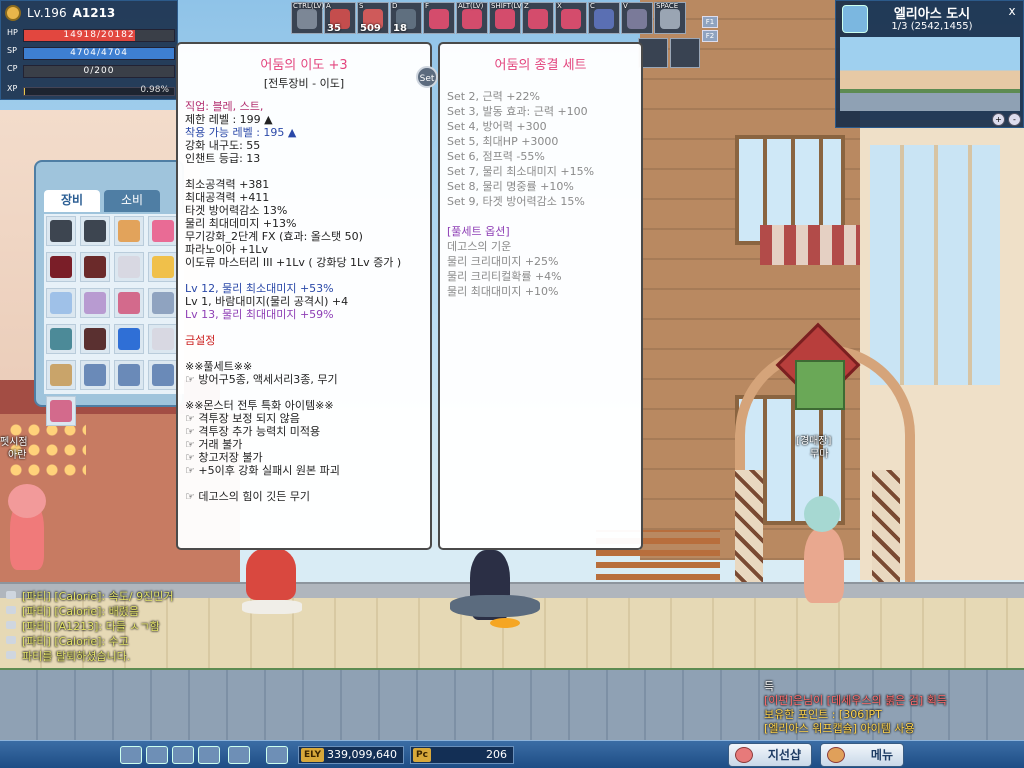 This screenshot has height=768, width=1024. What do you see at coordinates (836, 755) in the screenshot?
I see `menu-icon` at bounding box center [836, 755].